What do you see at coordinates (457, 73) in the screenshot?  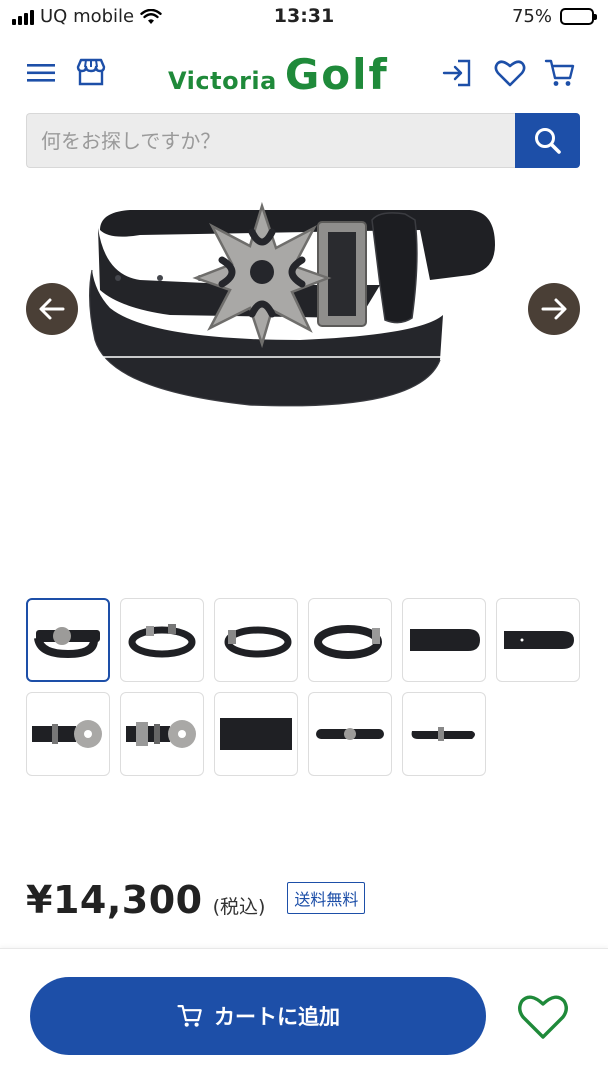 I see `login-icon` at bounding box center [457, 73].